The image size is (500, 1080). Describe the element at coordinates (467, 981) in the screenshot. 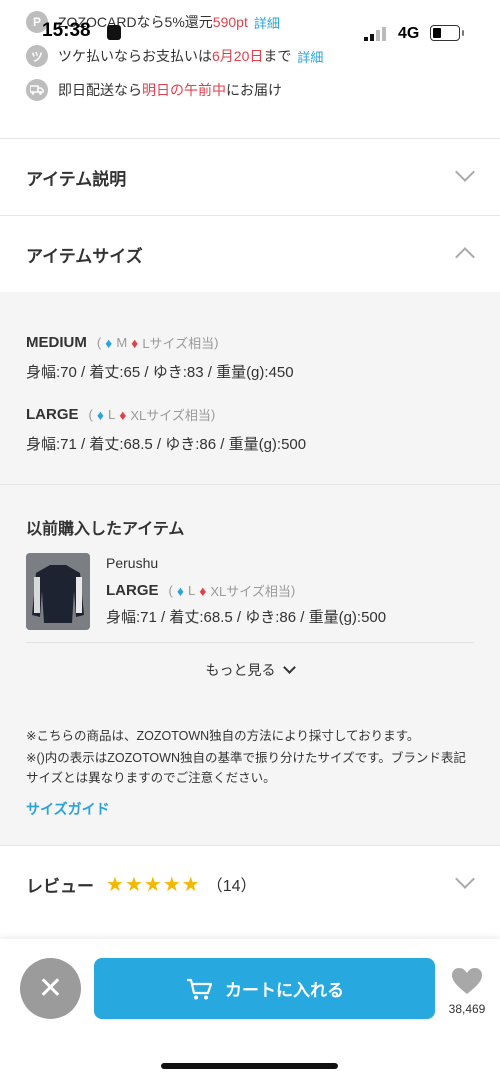

I see `heart-icon` at that location.